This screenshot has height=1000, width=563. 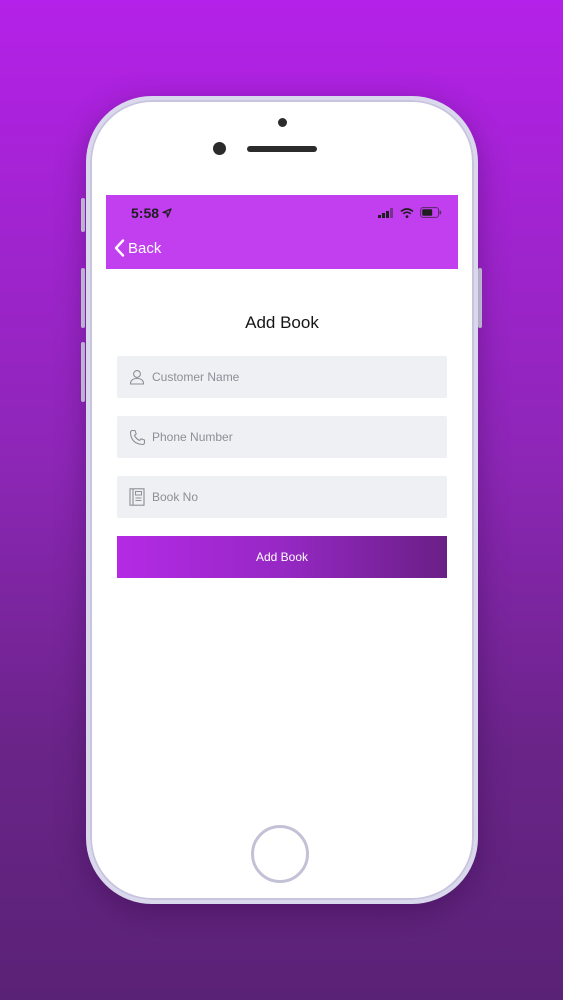 What do you see at coordinates (119, 248) in the screenshot?
I see `chevron-left-icon` at bounding box center [119, 248].